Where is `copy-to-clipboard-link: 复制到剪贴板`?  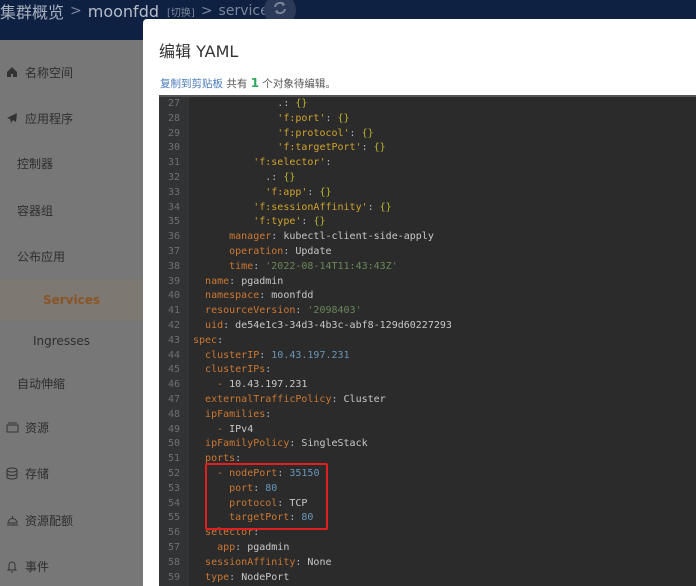 copy-to-clipboard-link: 复制到剪贴板 is located at coordinates (191, 84).